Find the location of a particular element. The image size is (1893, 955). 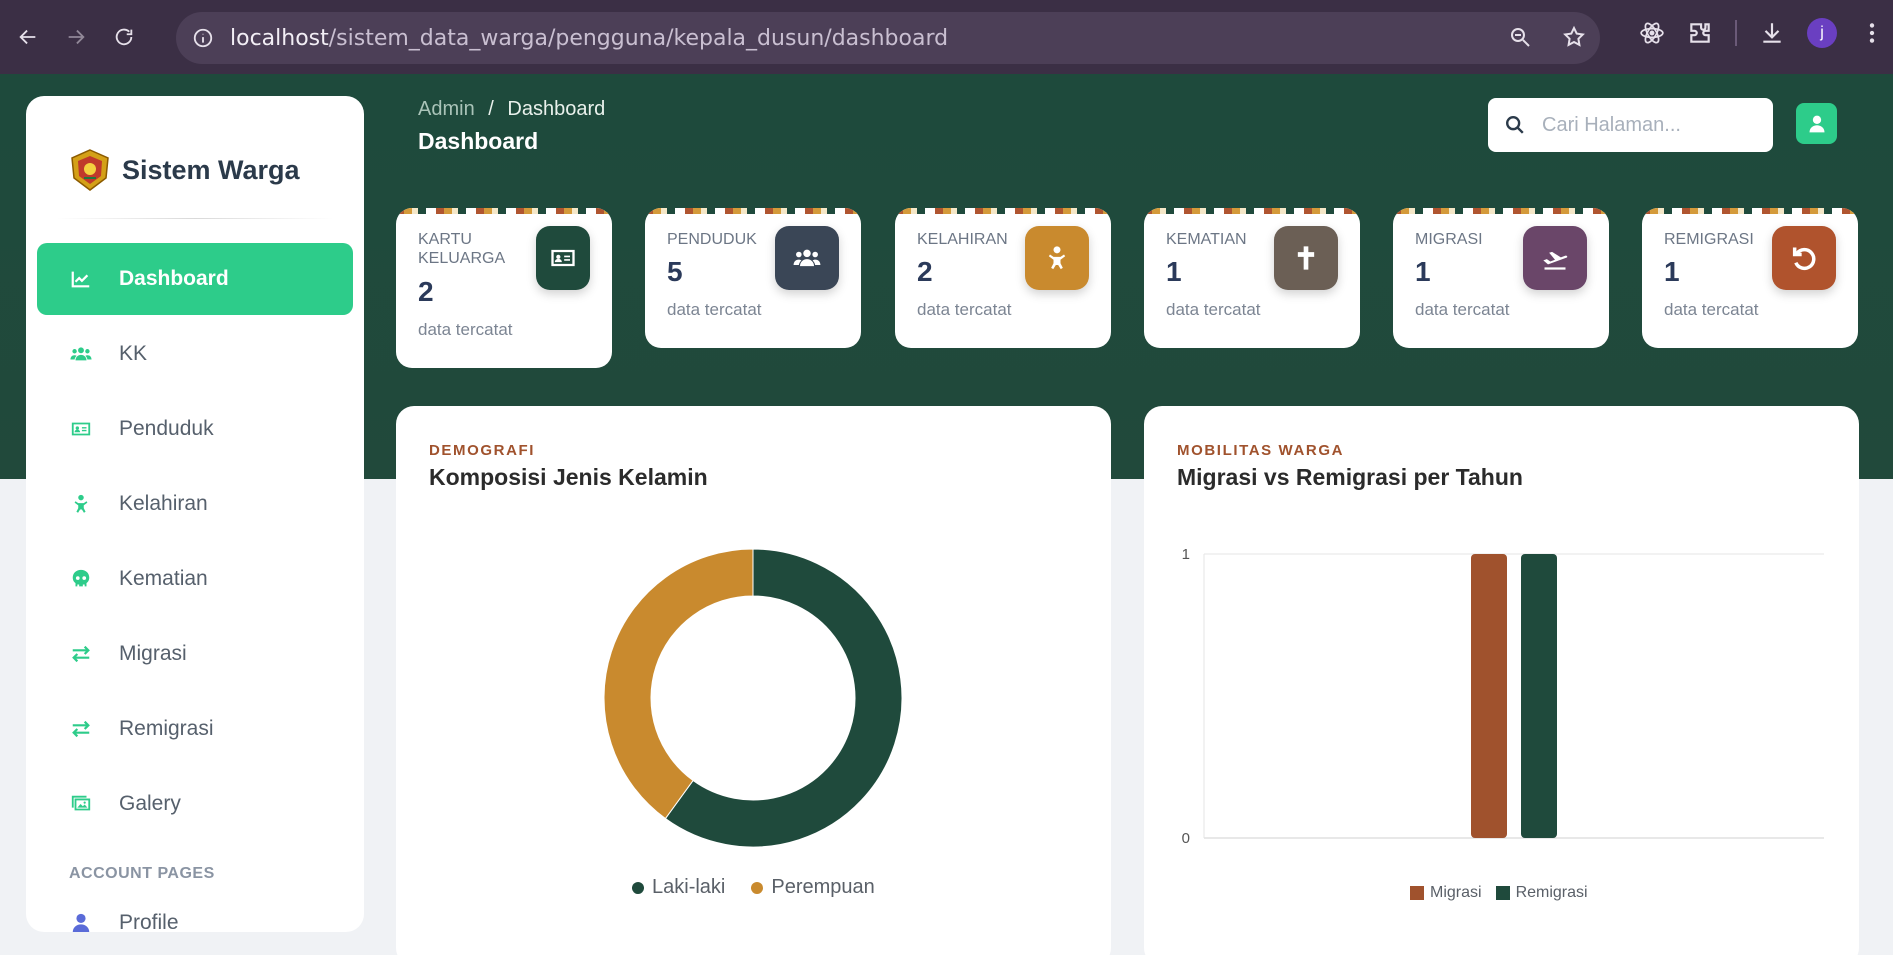

bookmark-star-icon is located at coordinates (1574, 37).